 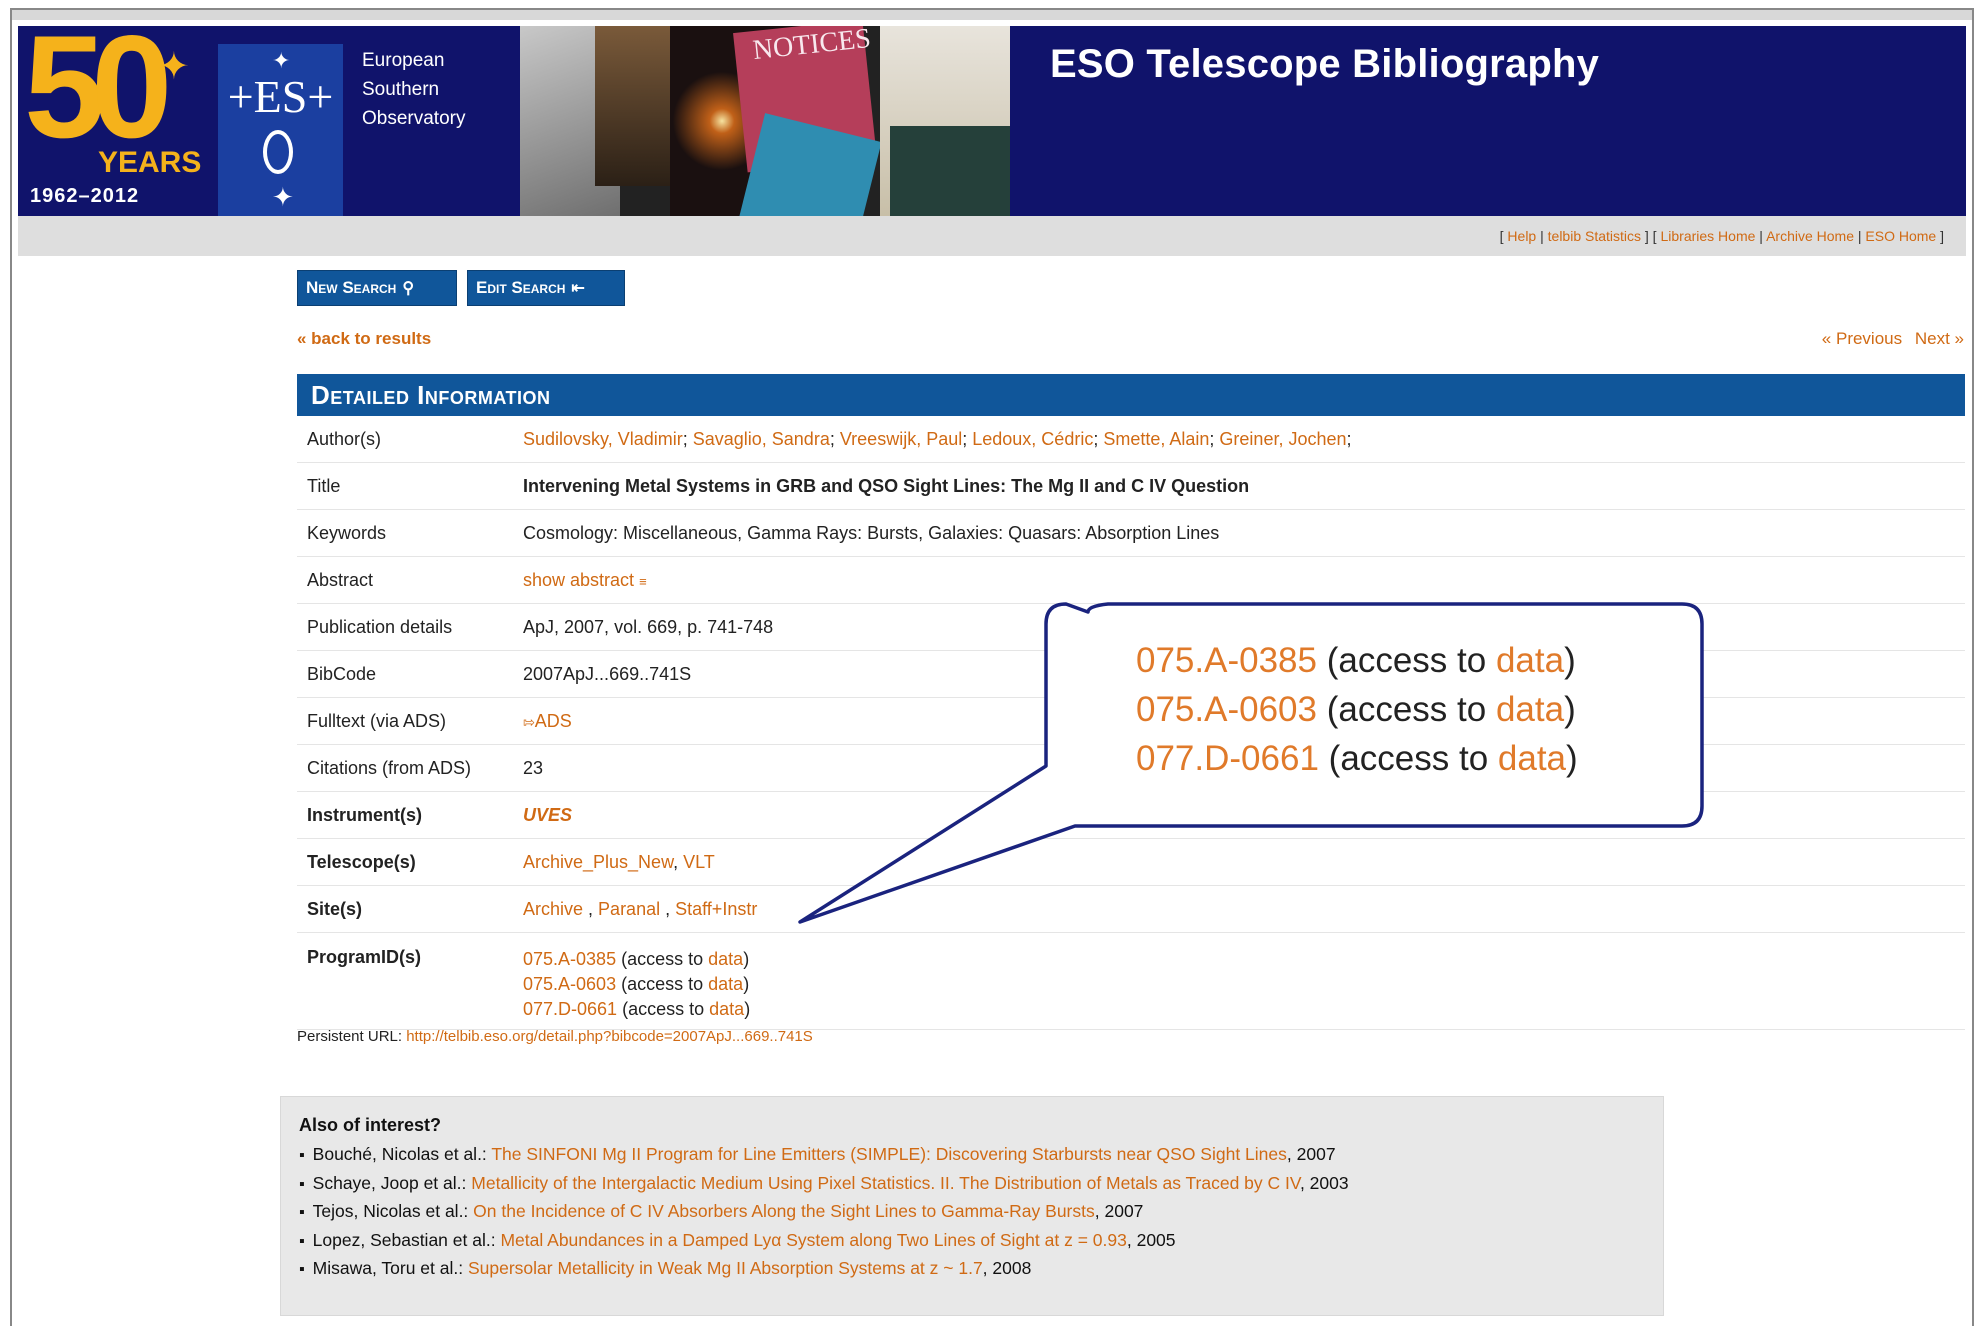 What do you see at coordinates (150, 162) in the screenshot?
I see `anniversary-word: YEARS` at bounding box center [150, 162].